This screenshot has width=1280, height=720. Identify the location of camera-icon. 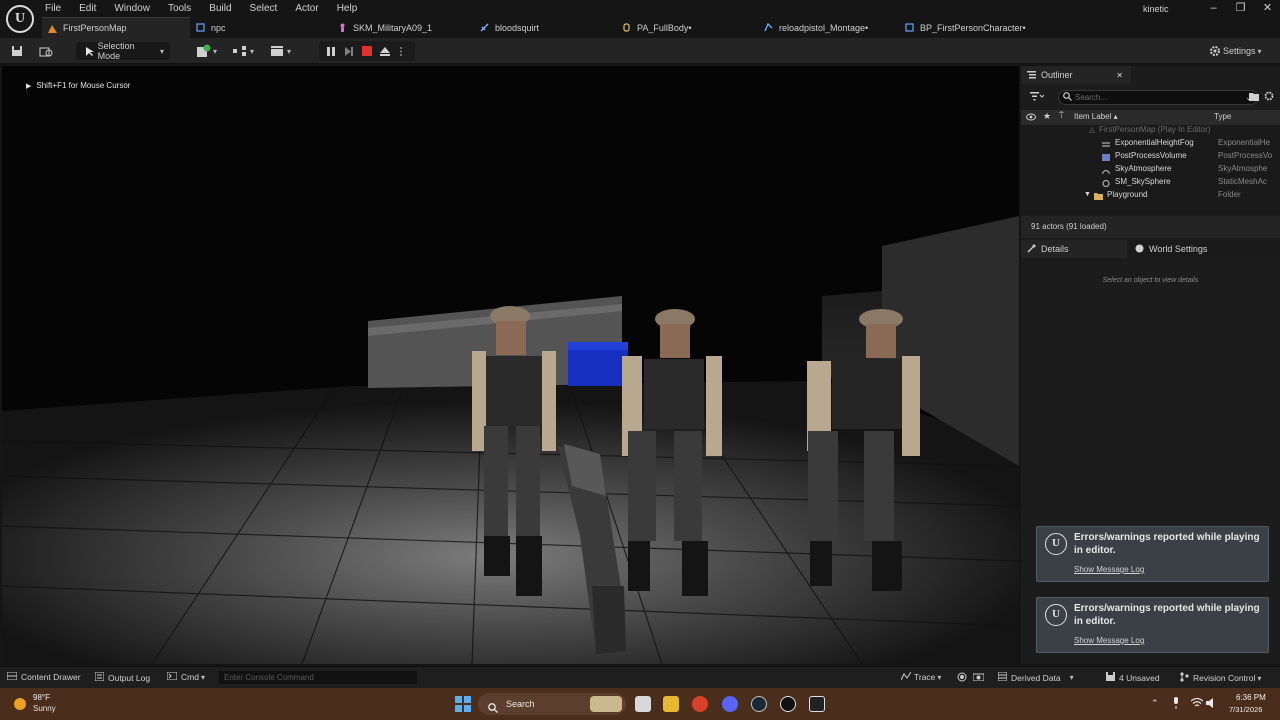
(978, 677).